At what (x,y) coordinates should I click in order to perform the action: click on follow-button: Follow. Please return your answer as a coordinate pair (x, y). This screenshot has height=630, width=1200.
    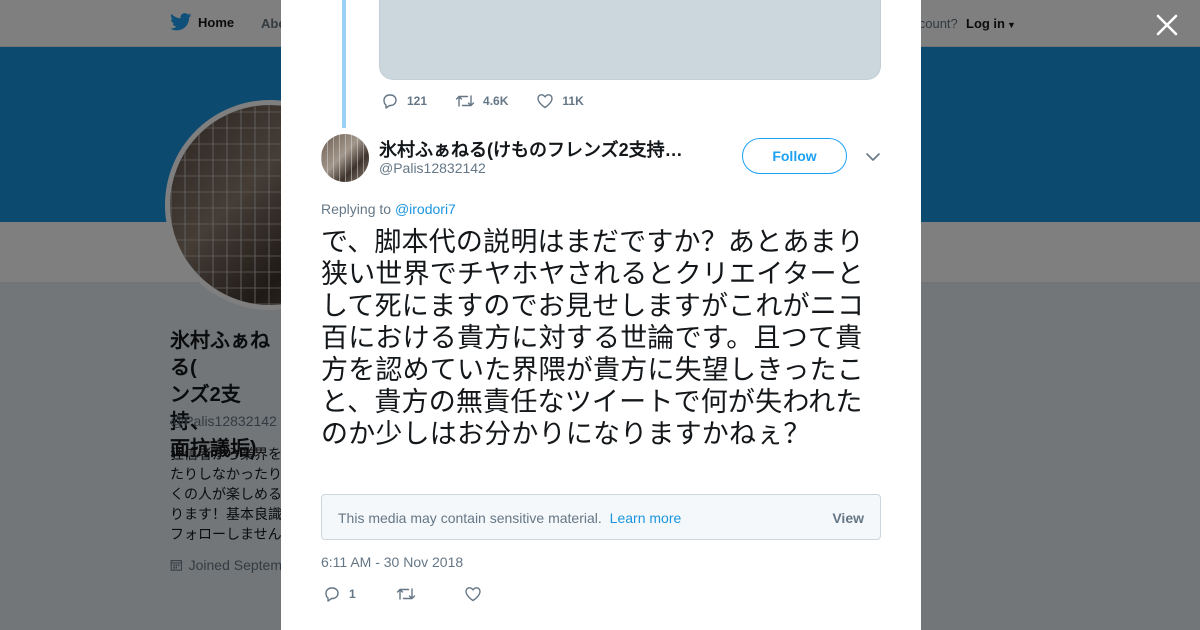
    Looking at the image, I should click on (794, 156).